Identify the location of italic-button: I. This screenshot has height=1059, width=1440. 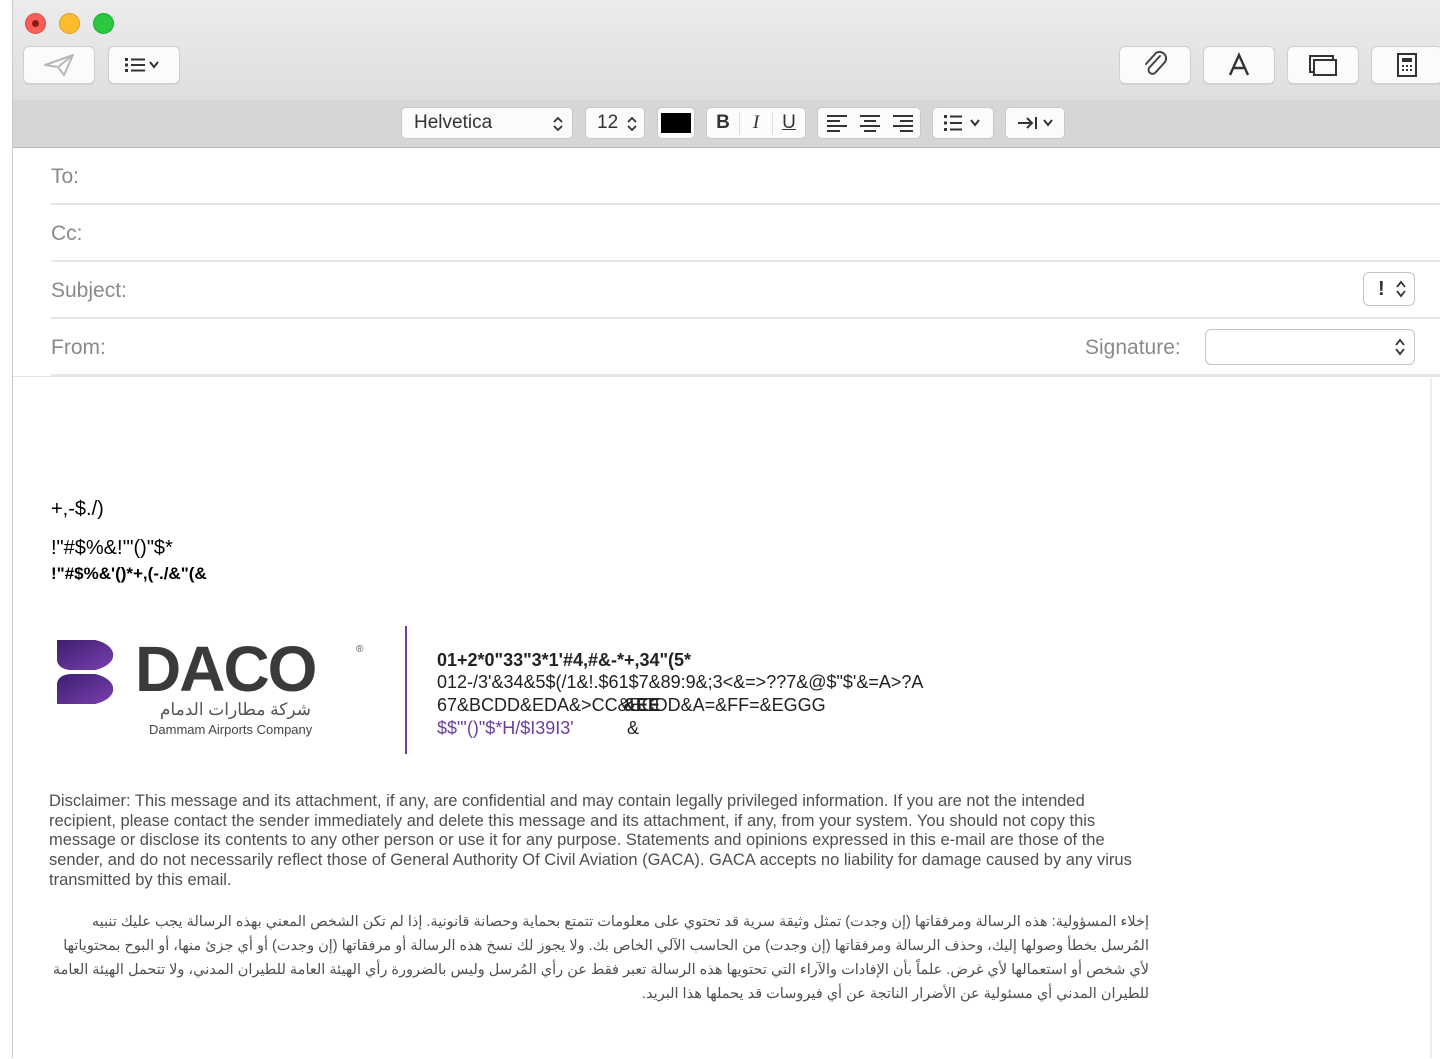
(755, 123).